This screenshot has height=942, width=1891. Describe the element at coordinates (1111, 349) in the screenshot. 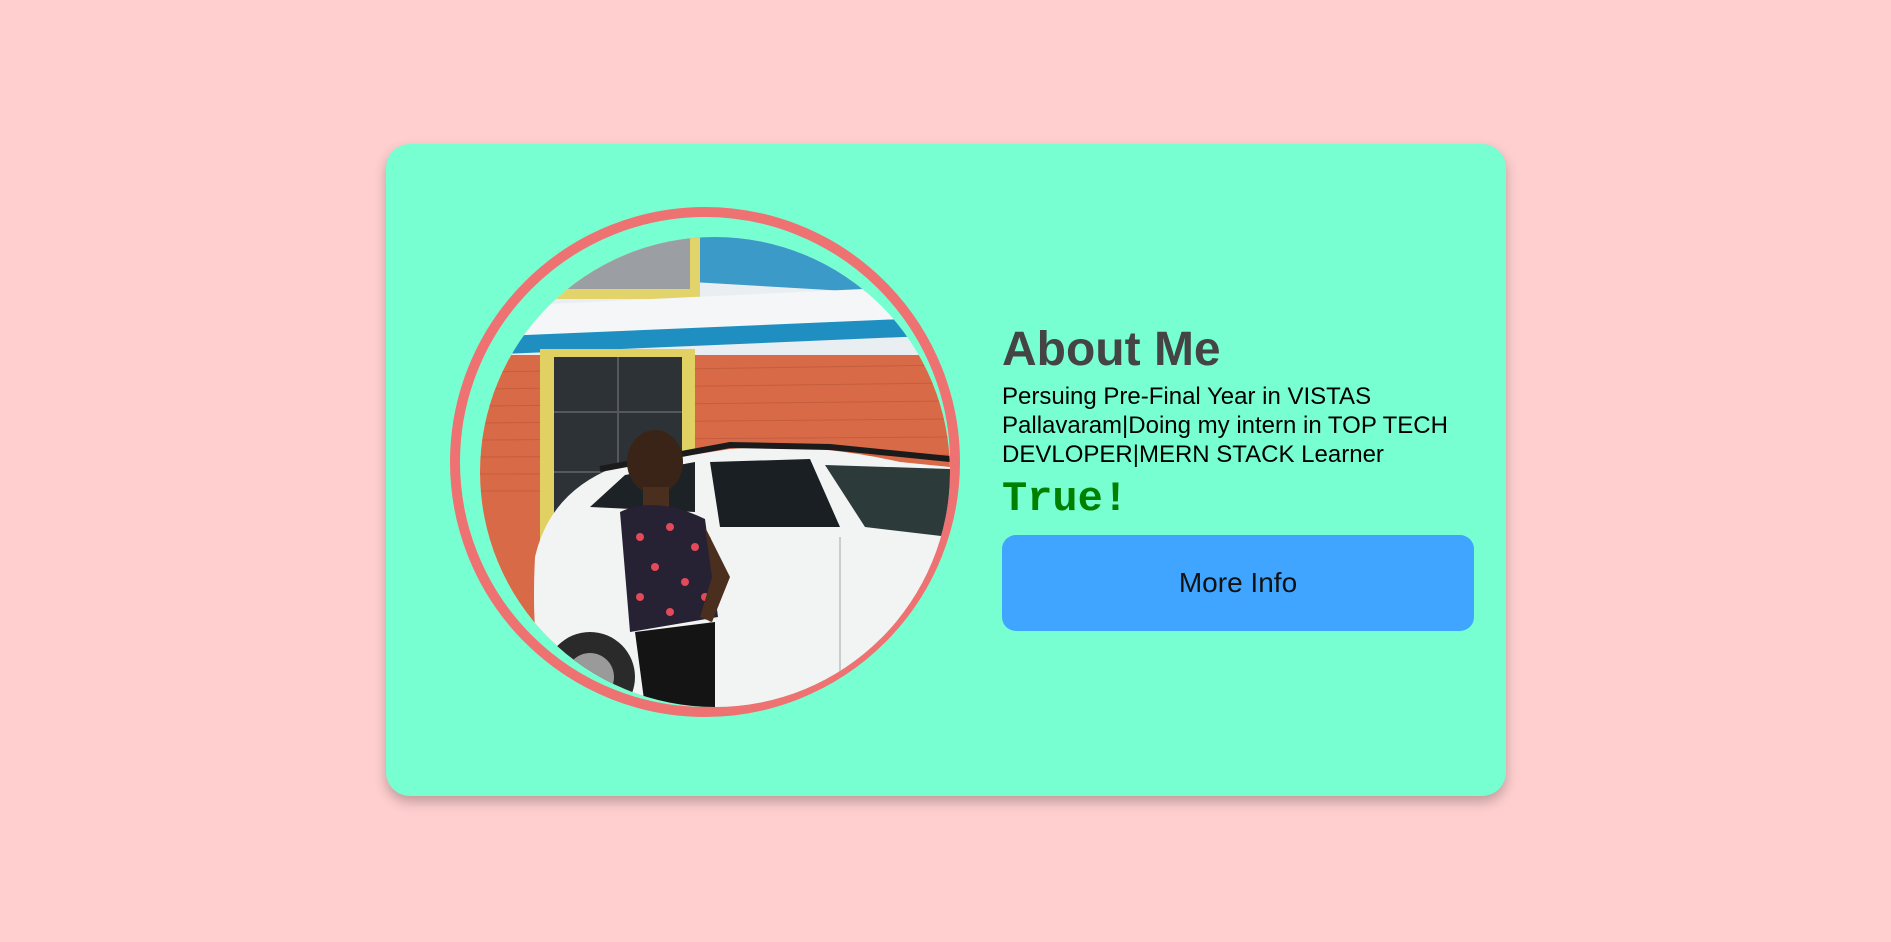

I see `about-title: About Me` at that location.